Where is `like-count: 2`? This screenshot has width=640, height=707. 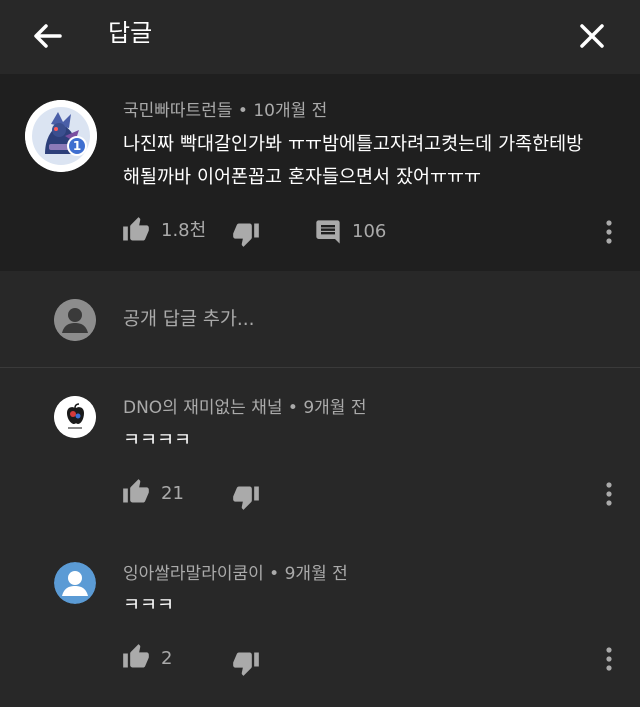
like-count: 2 is located at coordinates (167, 658).